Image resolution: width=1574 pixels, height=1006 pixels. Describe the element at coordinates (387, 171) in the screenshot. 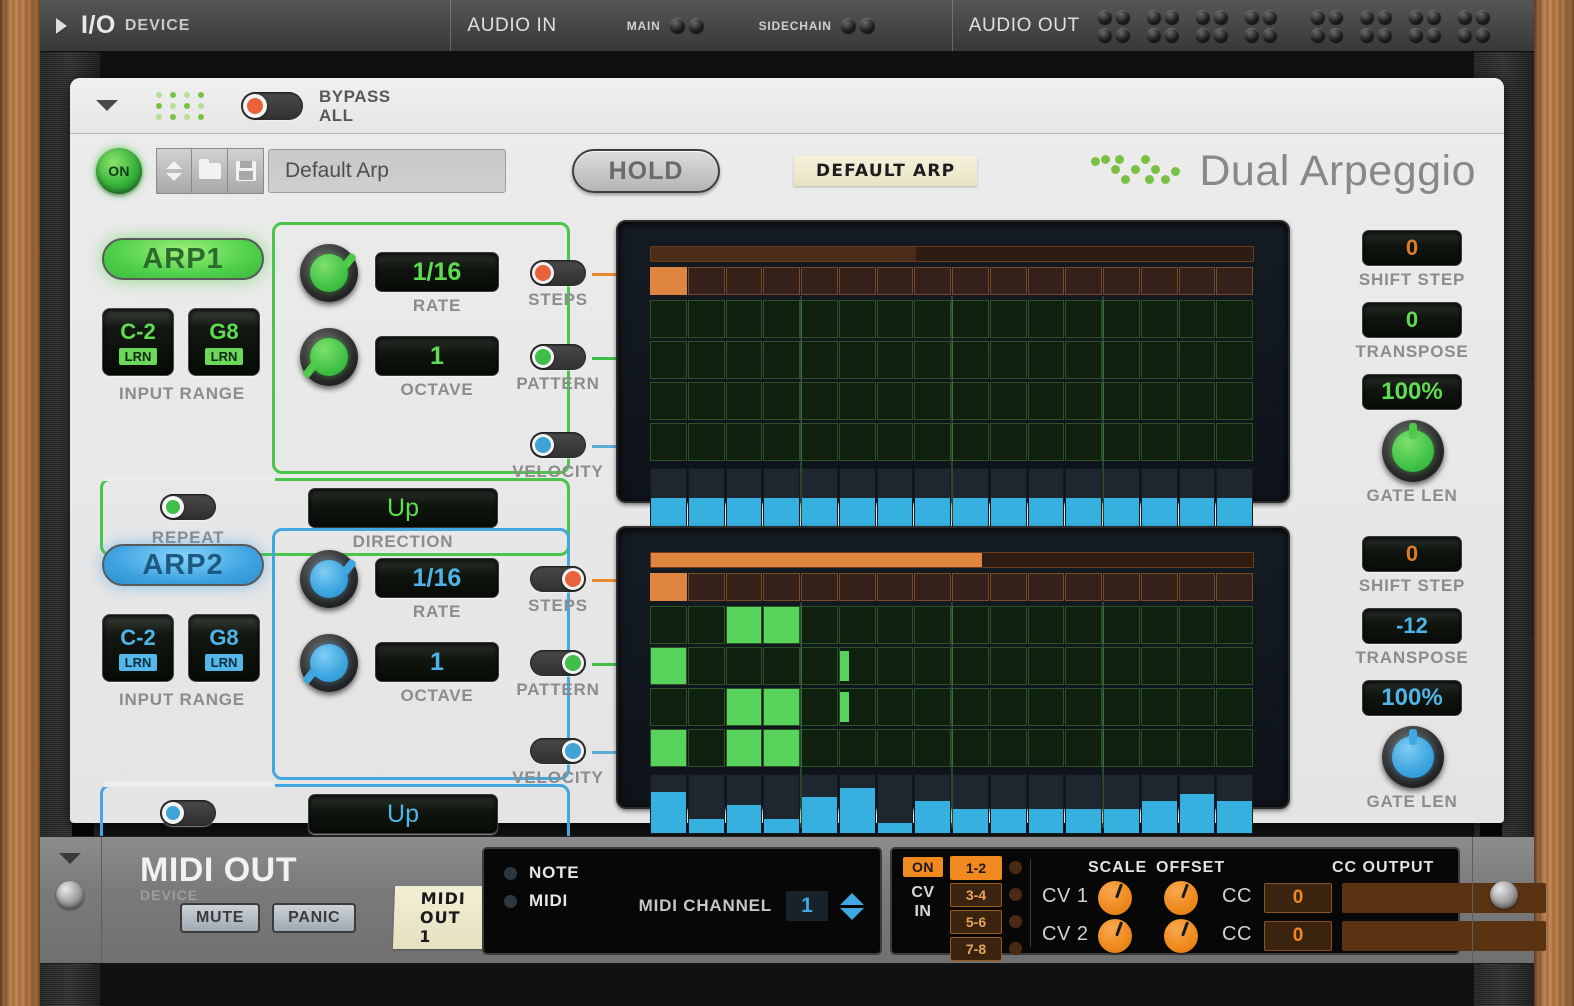

I see `preset-name-field: Default Arp` at that location.